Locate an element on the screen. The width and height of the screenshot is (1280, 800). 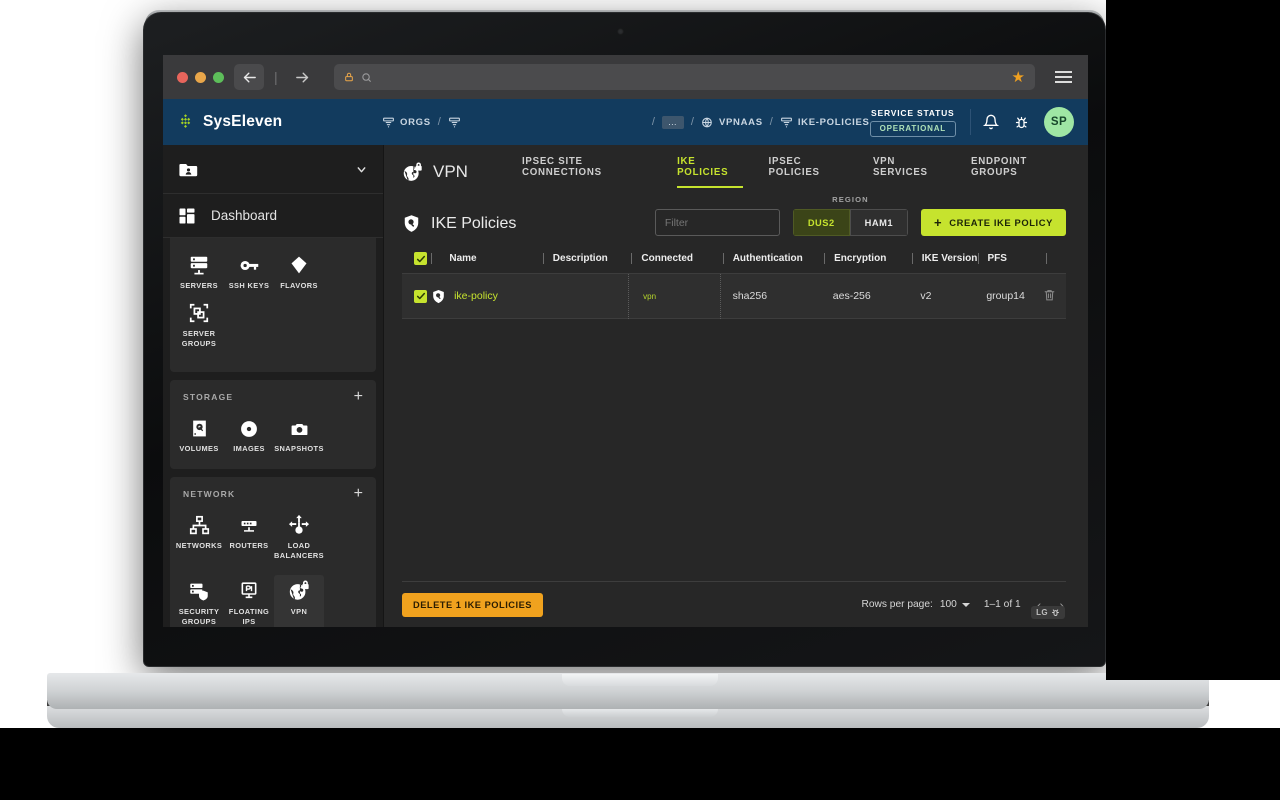
network-tree-icon is located at coordinates (199, 525).